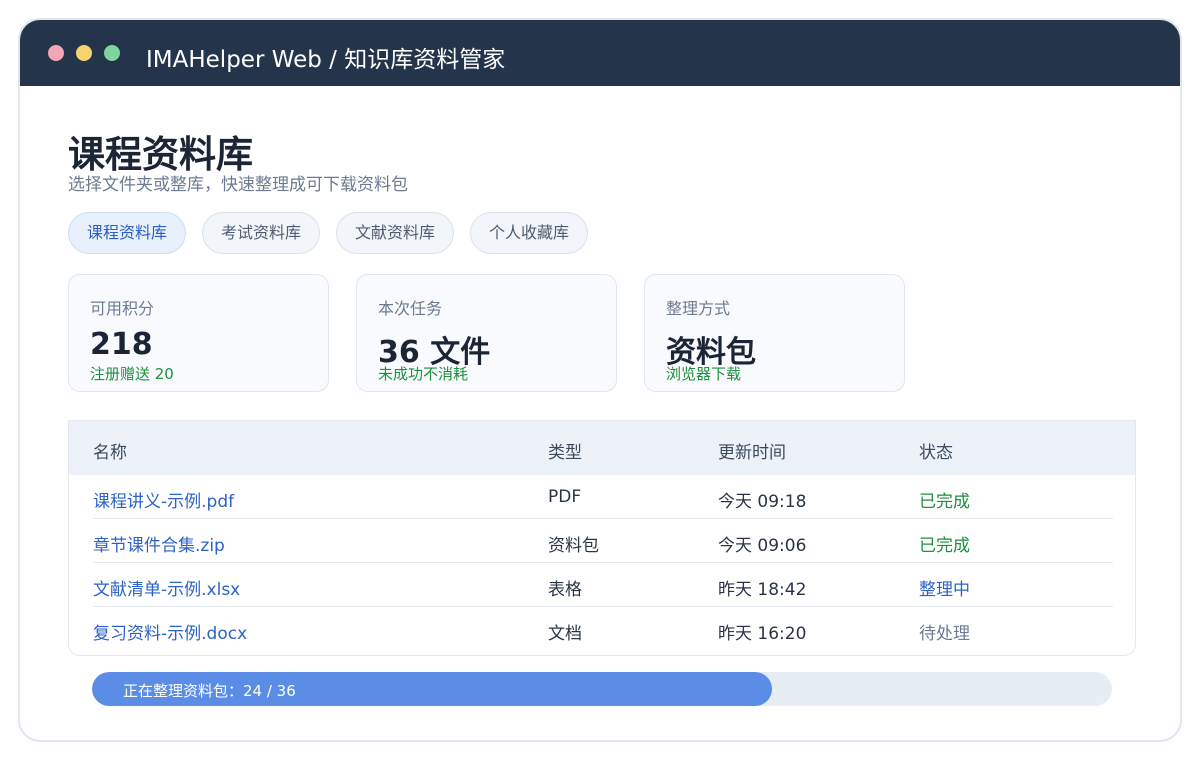 The width and height of the screenshot is (1200, 760). What do you see at coordinates (423, 374) in the screenshot?
I see `stat-card-note: 未成功不消耗` at bounding box center [423, 374].